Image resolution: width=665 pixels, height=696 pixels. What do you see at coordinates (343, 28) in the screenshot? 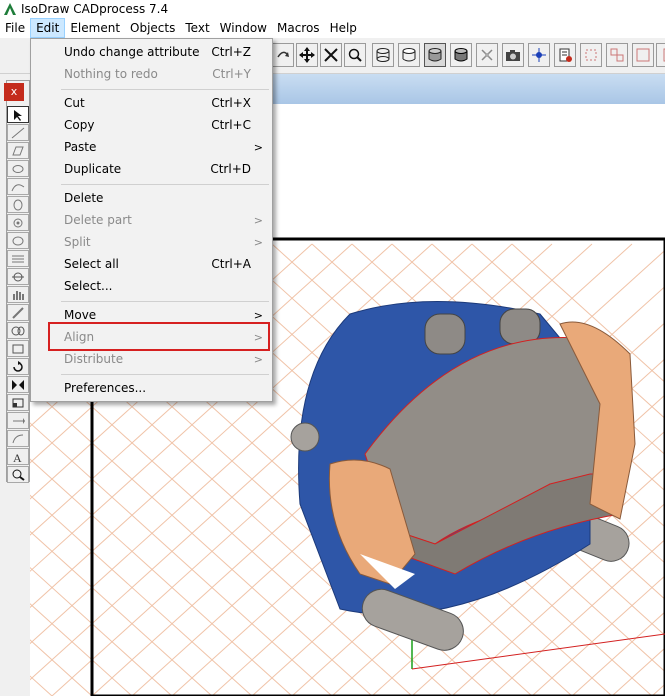
I see `menu-help: Help` at bounding box center [343, 28].